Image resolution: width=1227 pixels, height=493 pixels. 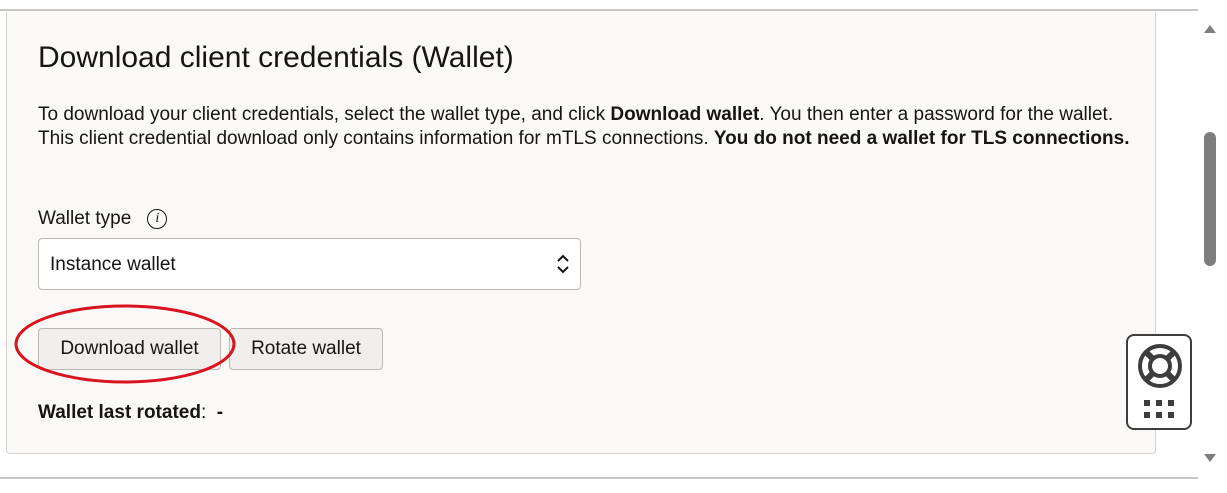 What do you see at coordinates (309, 264) in the screenshot?
I see `wallet-type-select: Instance wallet` at bounding box center [309, 264].